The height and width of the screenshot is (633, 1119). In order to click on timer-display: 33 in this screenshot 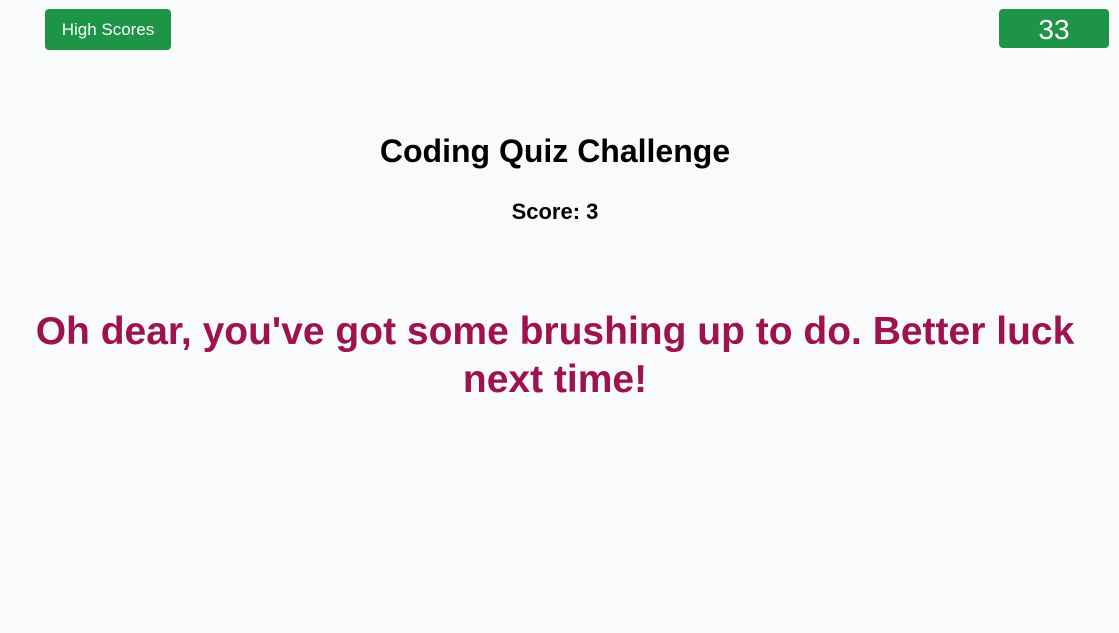, I will do `click(1054, 28)`.